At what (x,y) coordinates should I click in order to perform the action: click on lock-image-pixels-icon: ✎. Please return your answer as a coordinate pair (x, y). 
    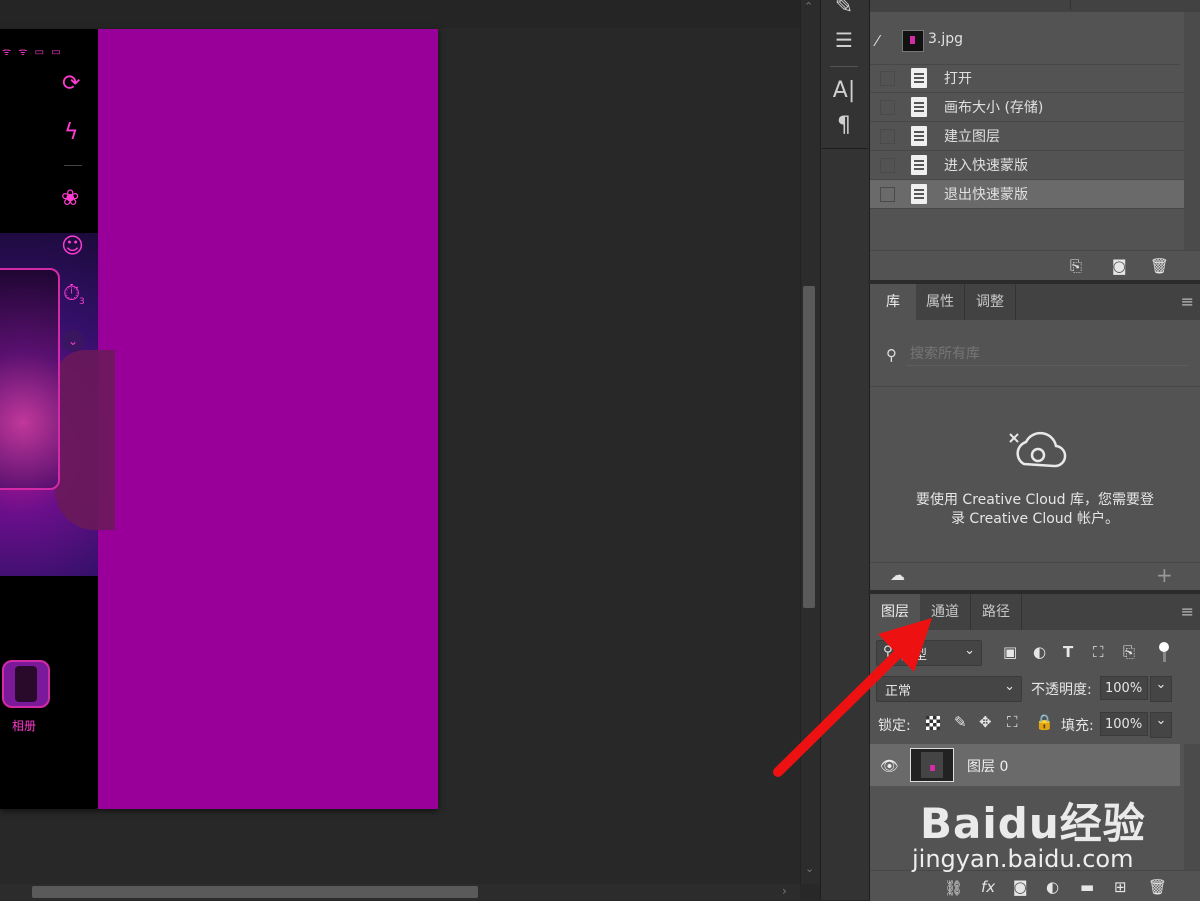
    Looking at the image, I should click on (960, 722).